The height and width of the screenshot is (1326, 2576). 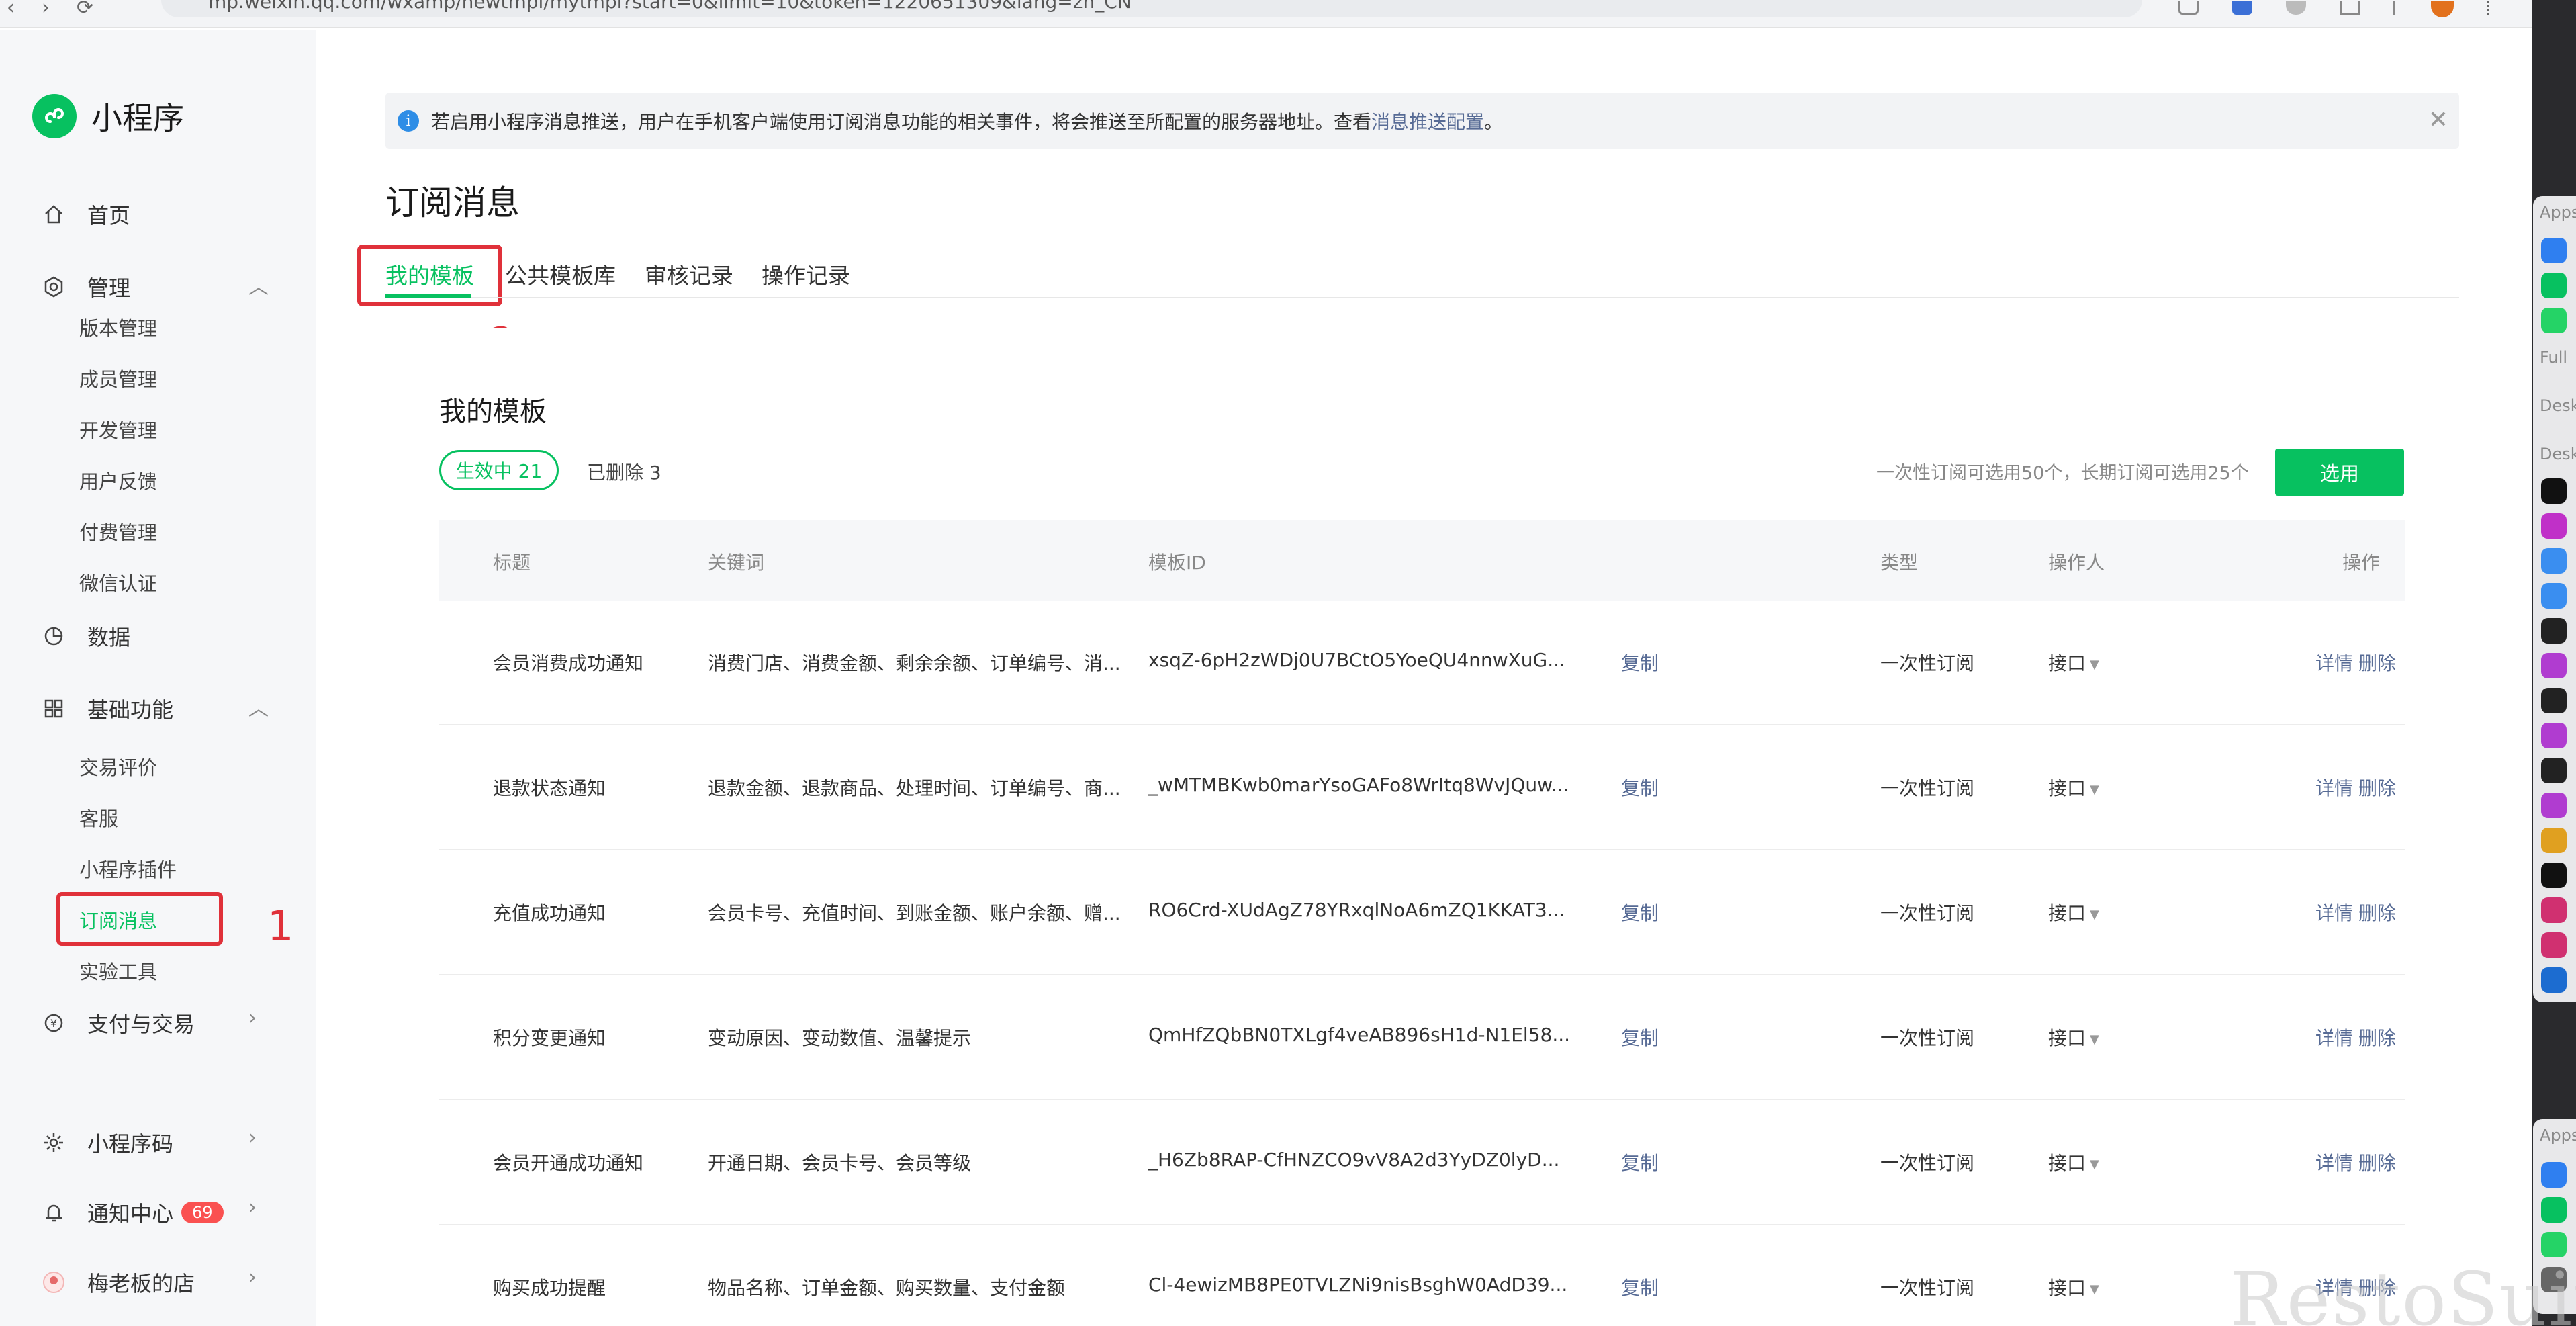 I want to click on push-config-link: 消息推送配置, so click(x=1427, y=120).